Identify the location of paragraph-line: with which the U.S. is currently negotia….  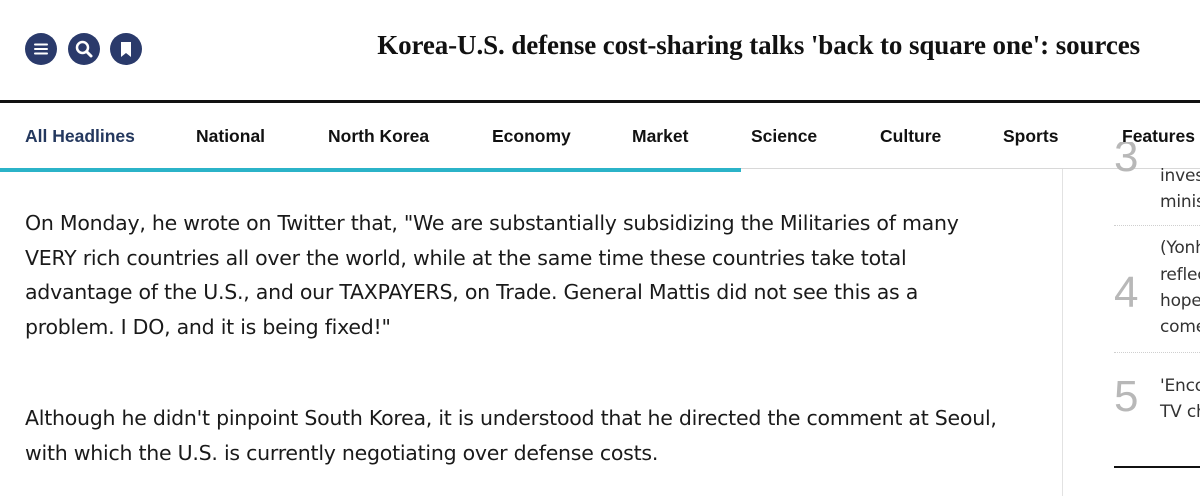
(342, 452).